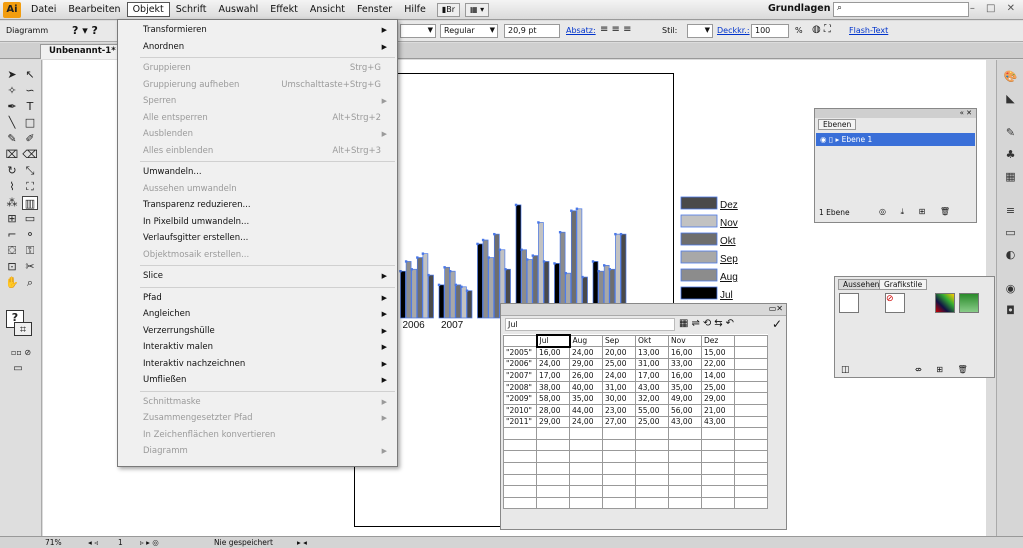  I want to click on font-style-select: Regular ▼, so click(469, 31).